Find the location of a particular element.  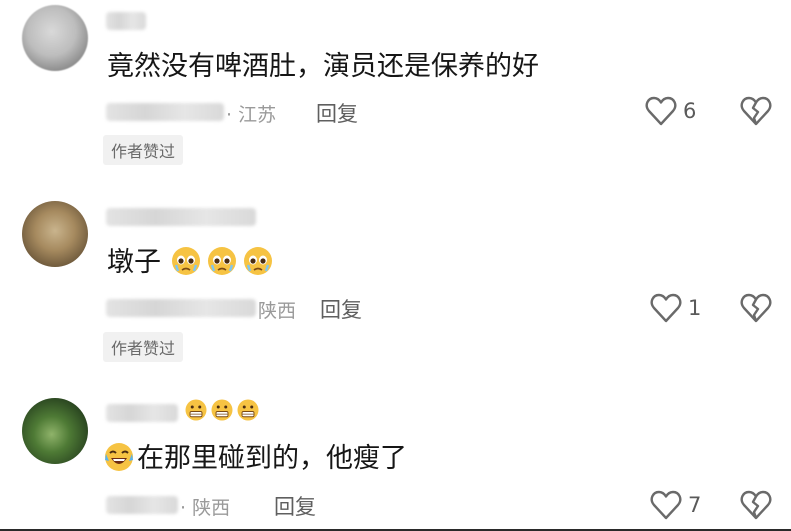

location: · 陕西 is located at coordinates (205, 508).